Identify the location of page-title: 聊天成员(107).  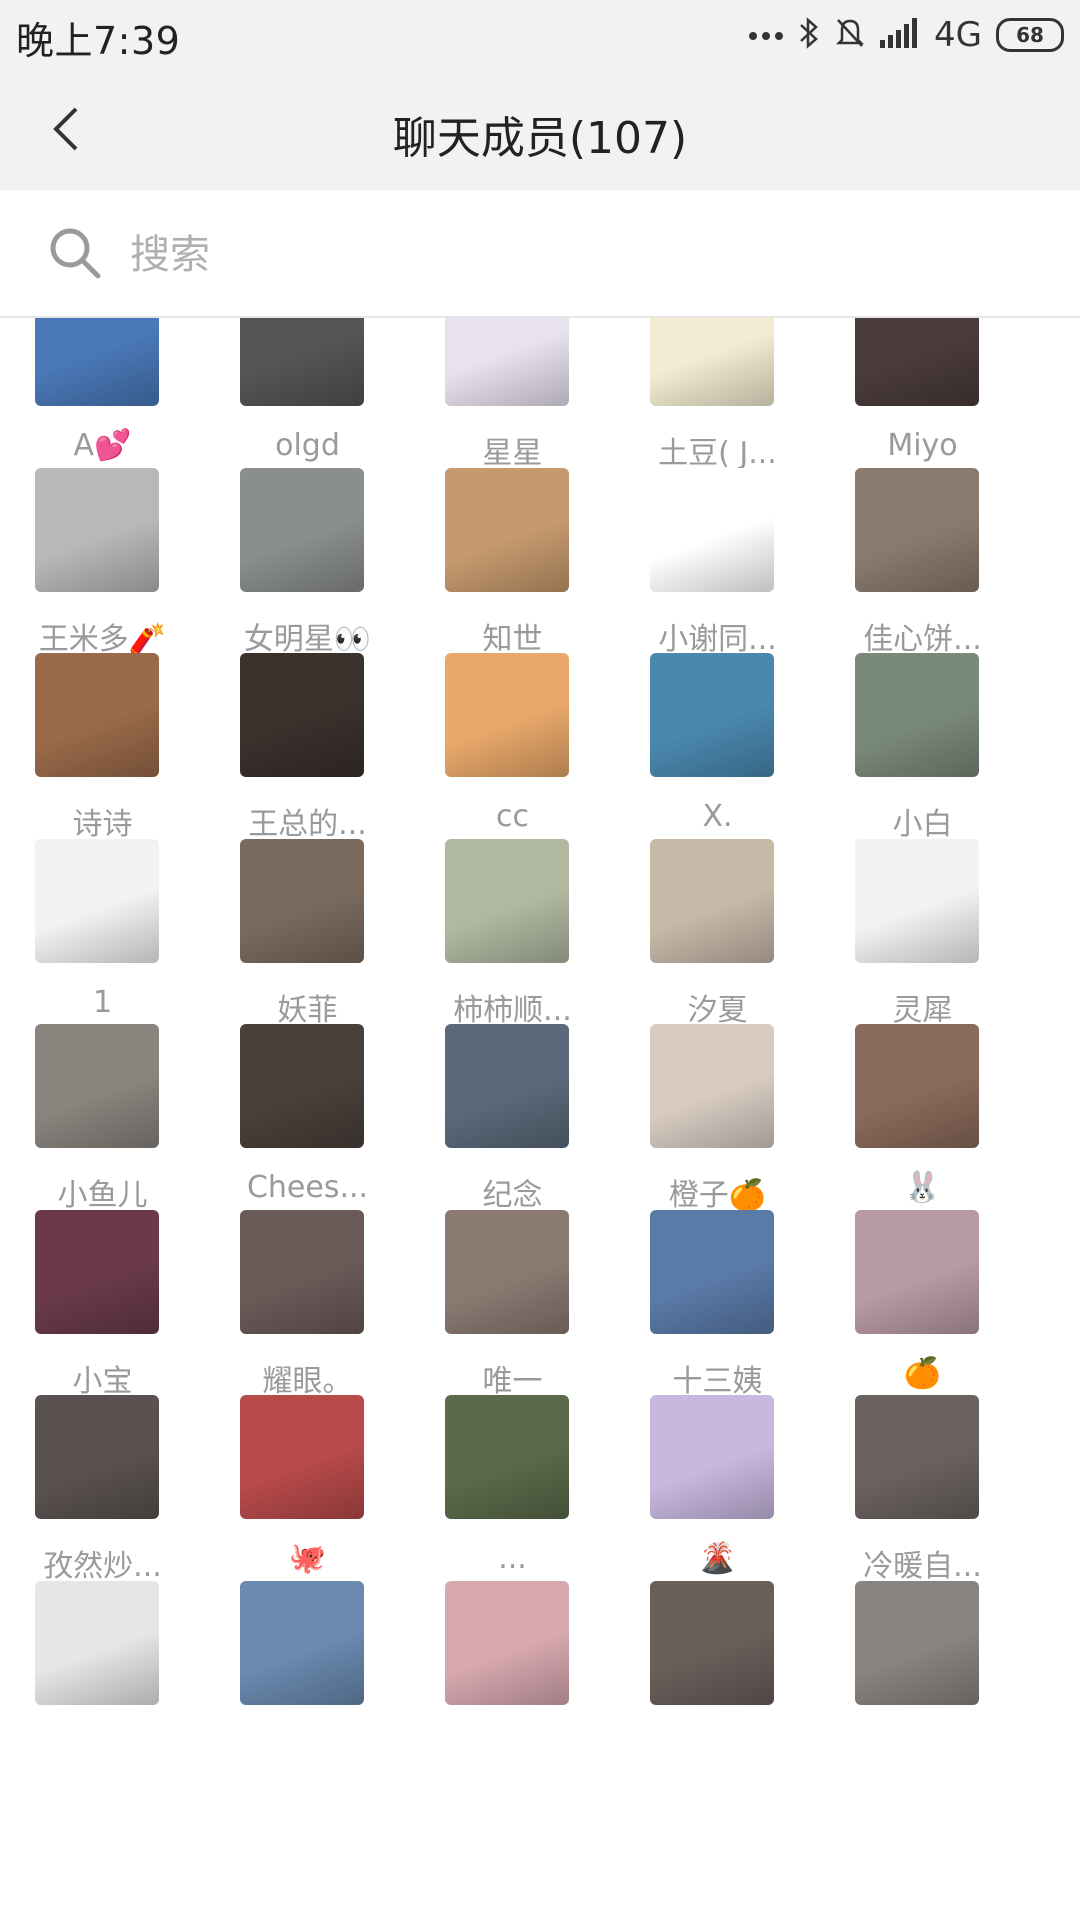
(540, 138).